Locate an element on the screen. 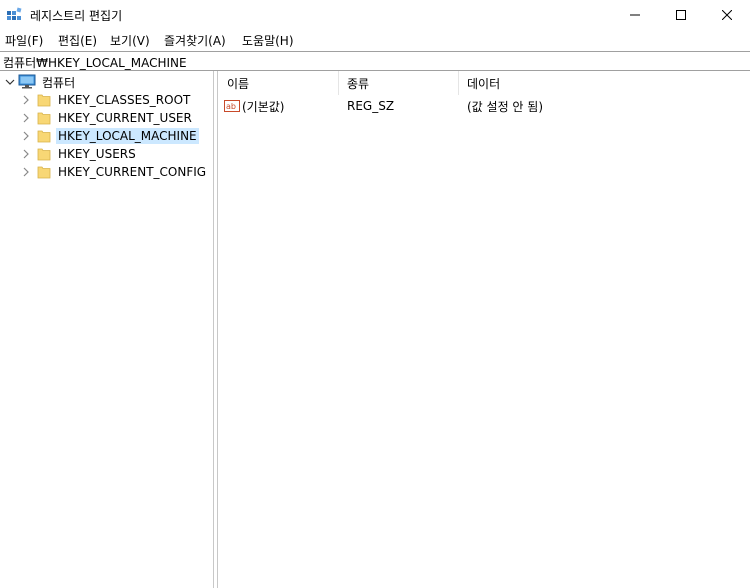 Image resolution: width=750 pixels, height=588 pixels. chevron-down-icon is located at coordinates (10, 82).